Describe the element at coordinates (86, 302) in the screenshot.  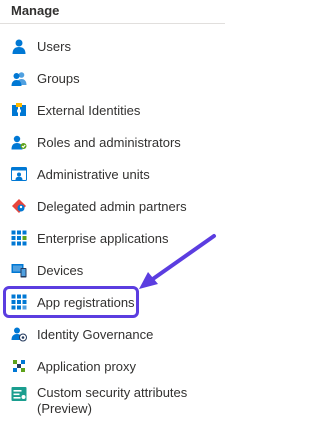
I see `menu-item-label: App registrations` at that location.